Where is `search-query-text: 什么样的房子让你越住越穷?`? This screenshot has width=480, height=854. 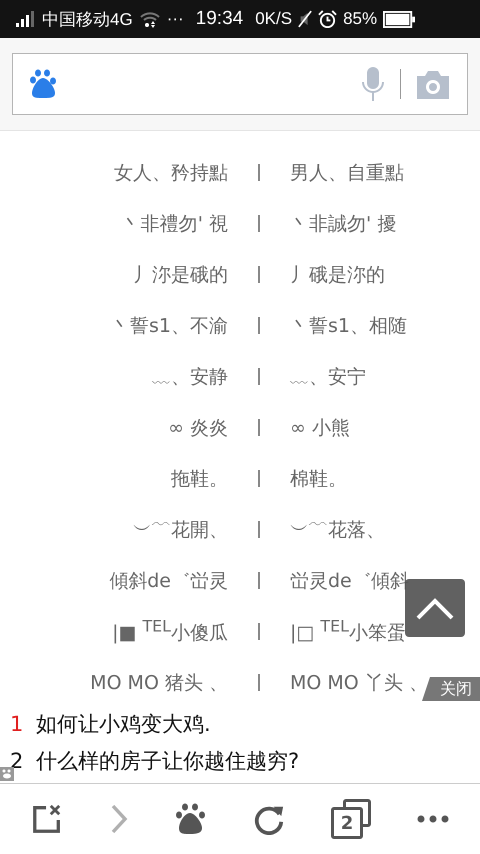
search-query-text: 什么样的房子让你越住越穷? is located at coordinates (168, 761).